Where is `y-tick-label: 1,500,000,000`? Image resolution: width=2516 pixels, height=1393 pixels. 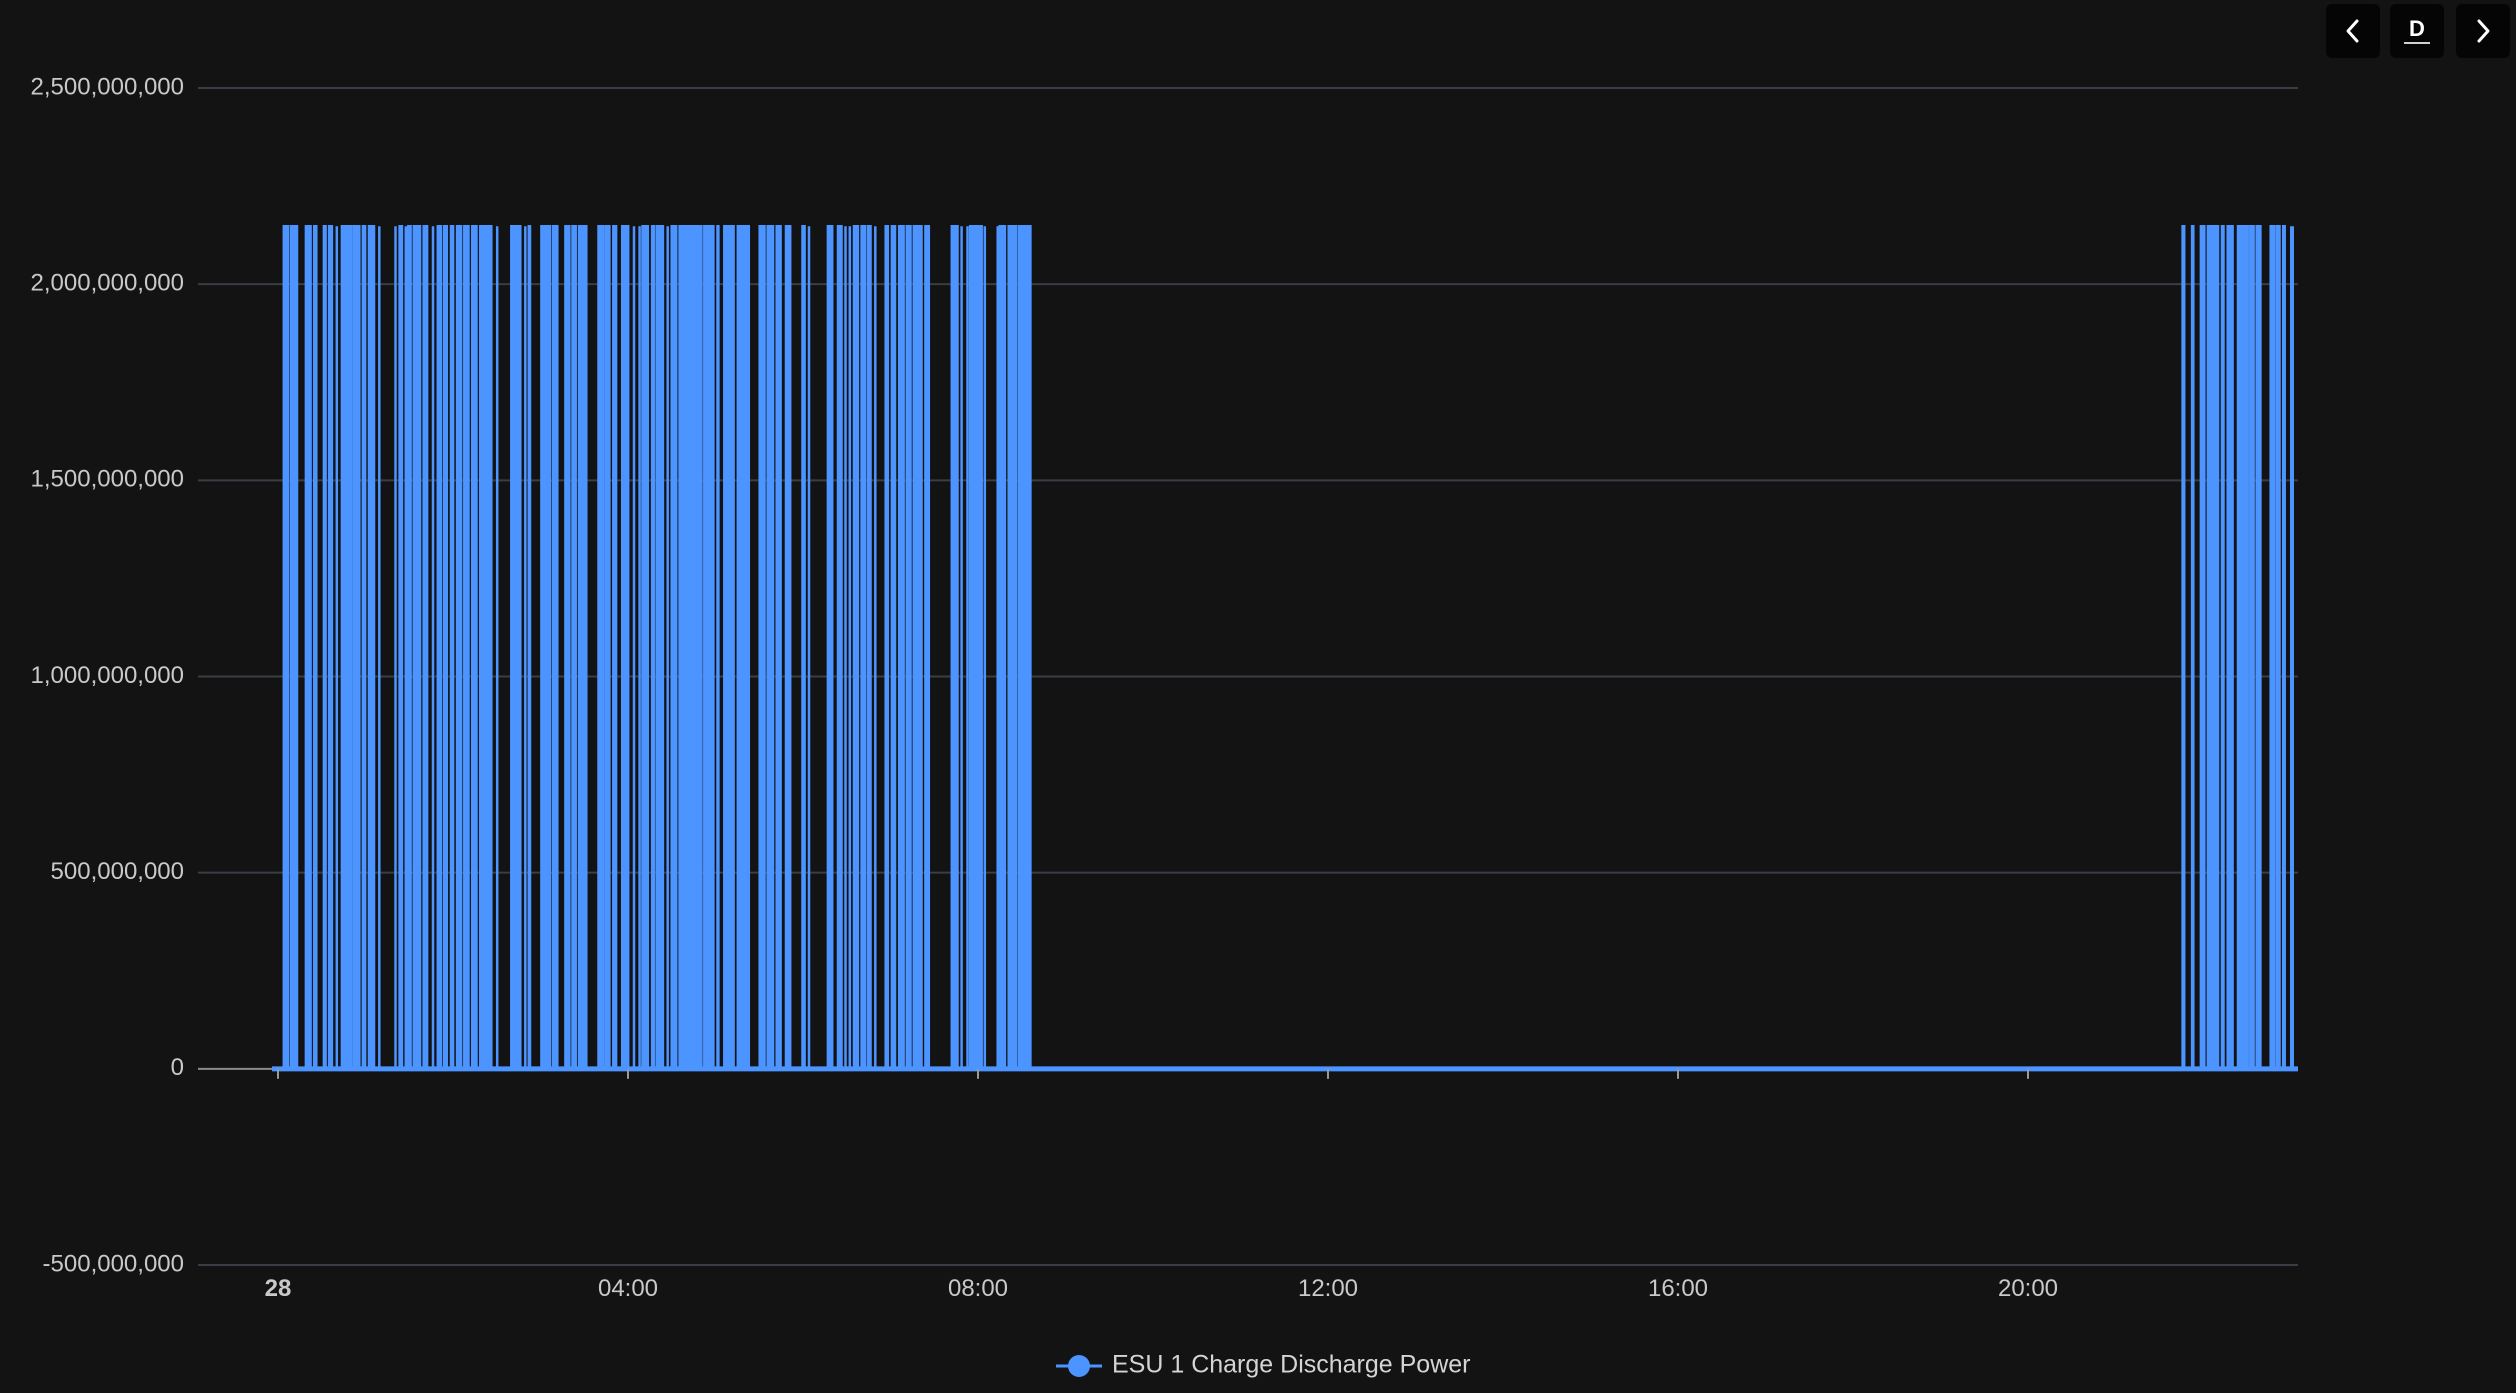 y-tick-label: 1,500,000,000 is located at coordinates (107, 479).